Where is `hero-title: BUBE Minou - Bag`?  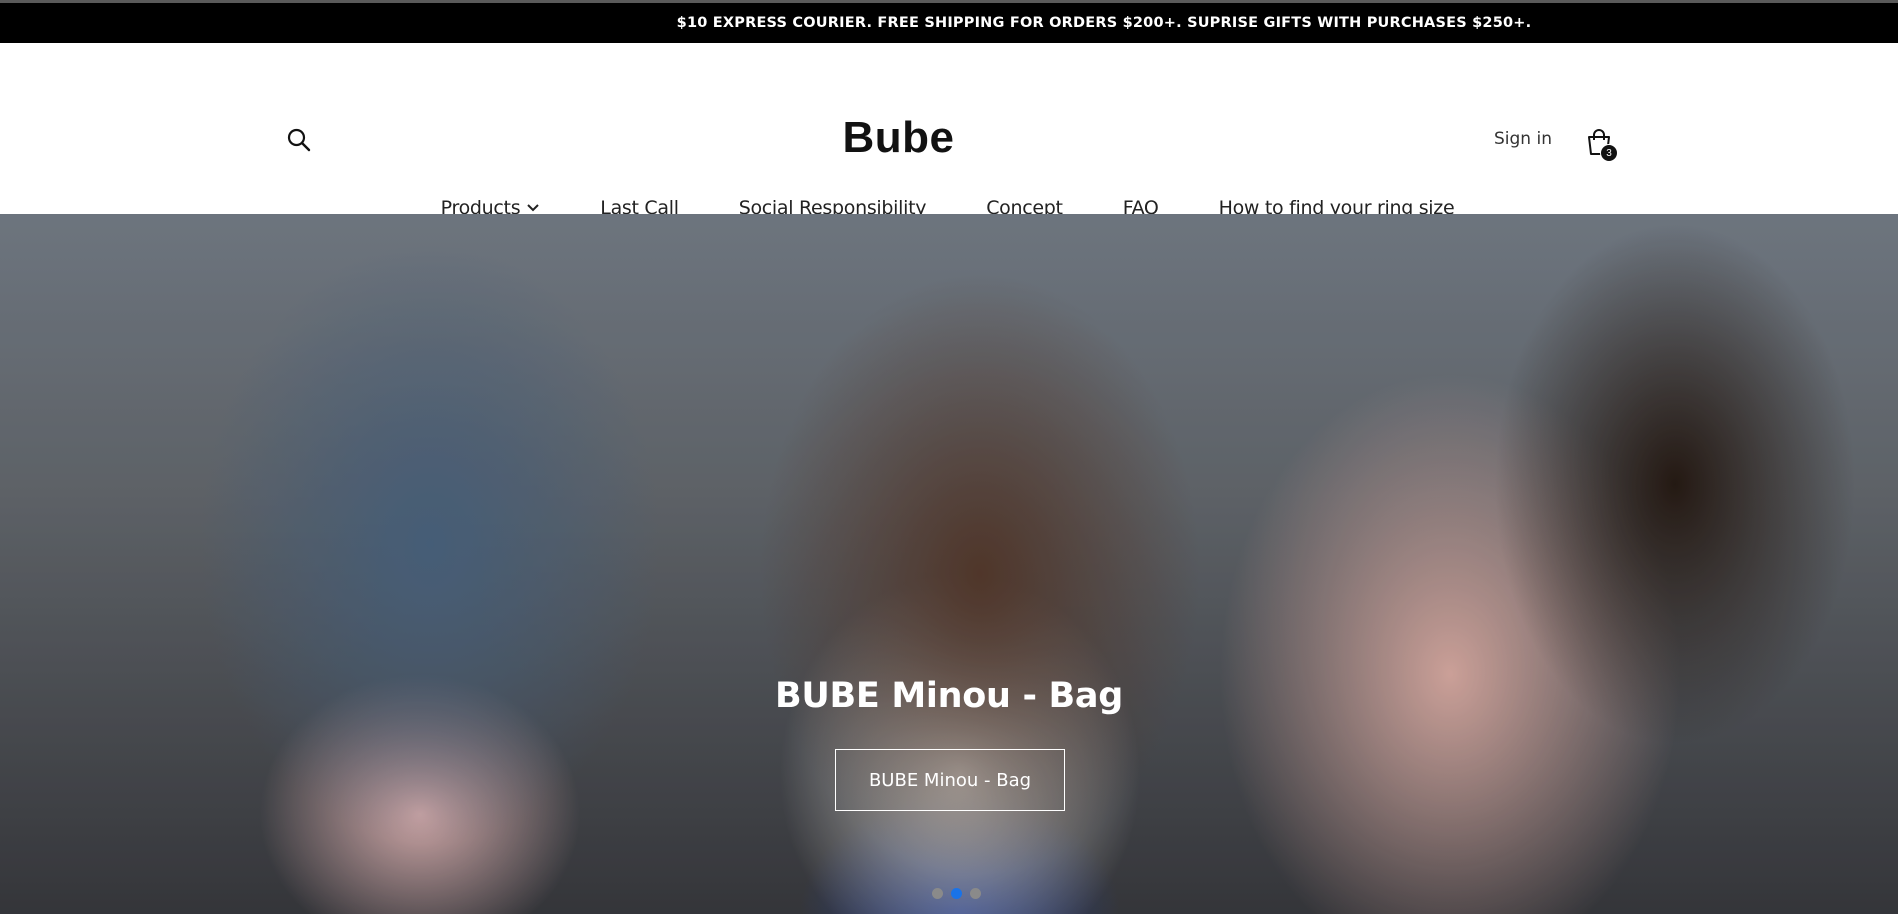
hero-title: BUBE Minou - Bag is located at coordinates (949, 696).